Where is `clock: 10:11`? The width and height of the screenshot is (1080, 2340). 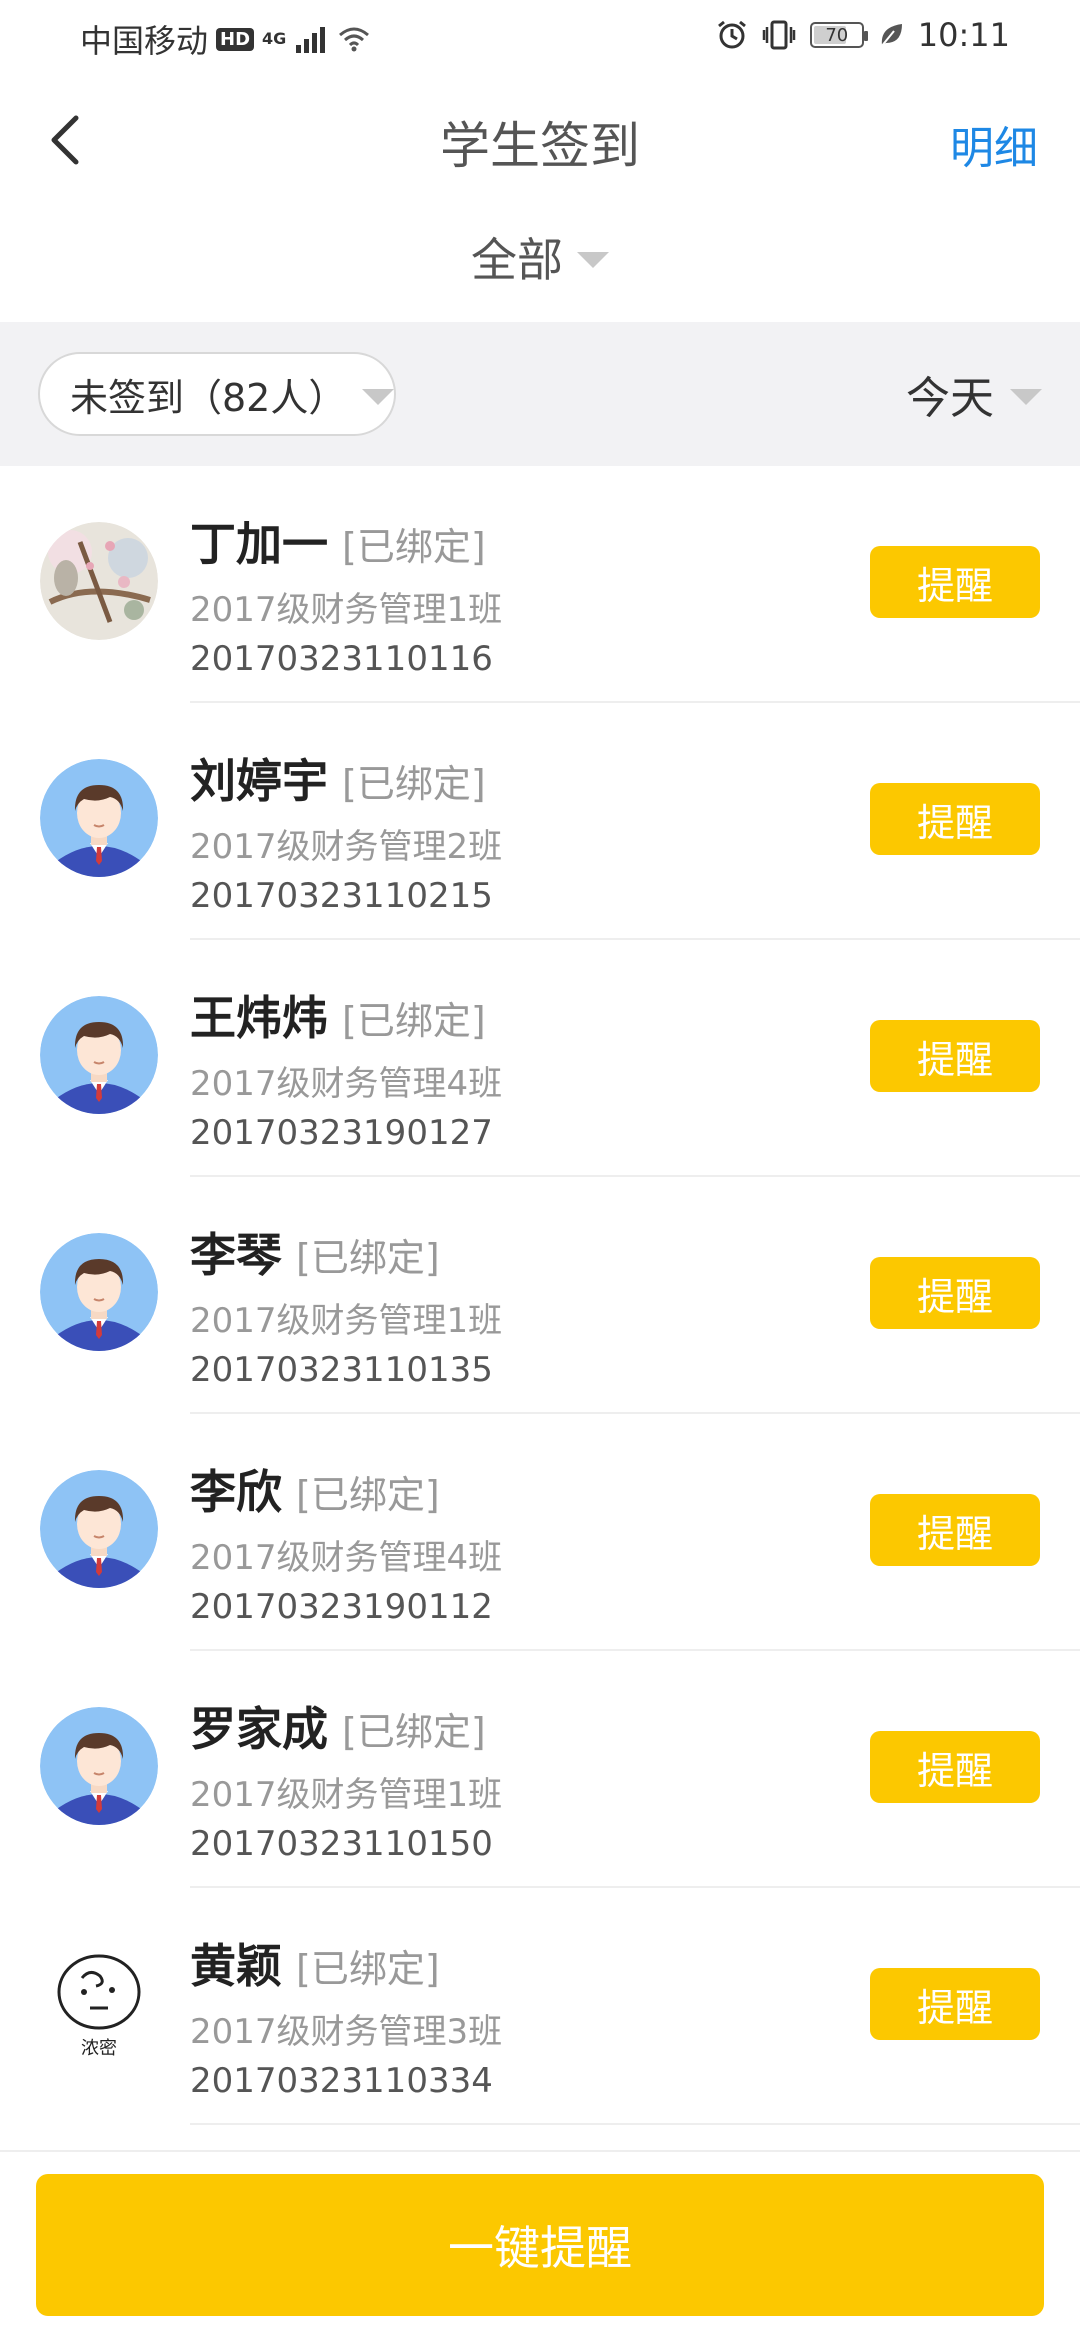
clock: 10:11 is located at coordinates (963, 35).